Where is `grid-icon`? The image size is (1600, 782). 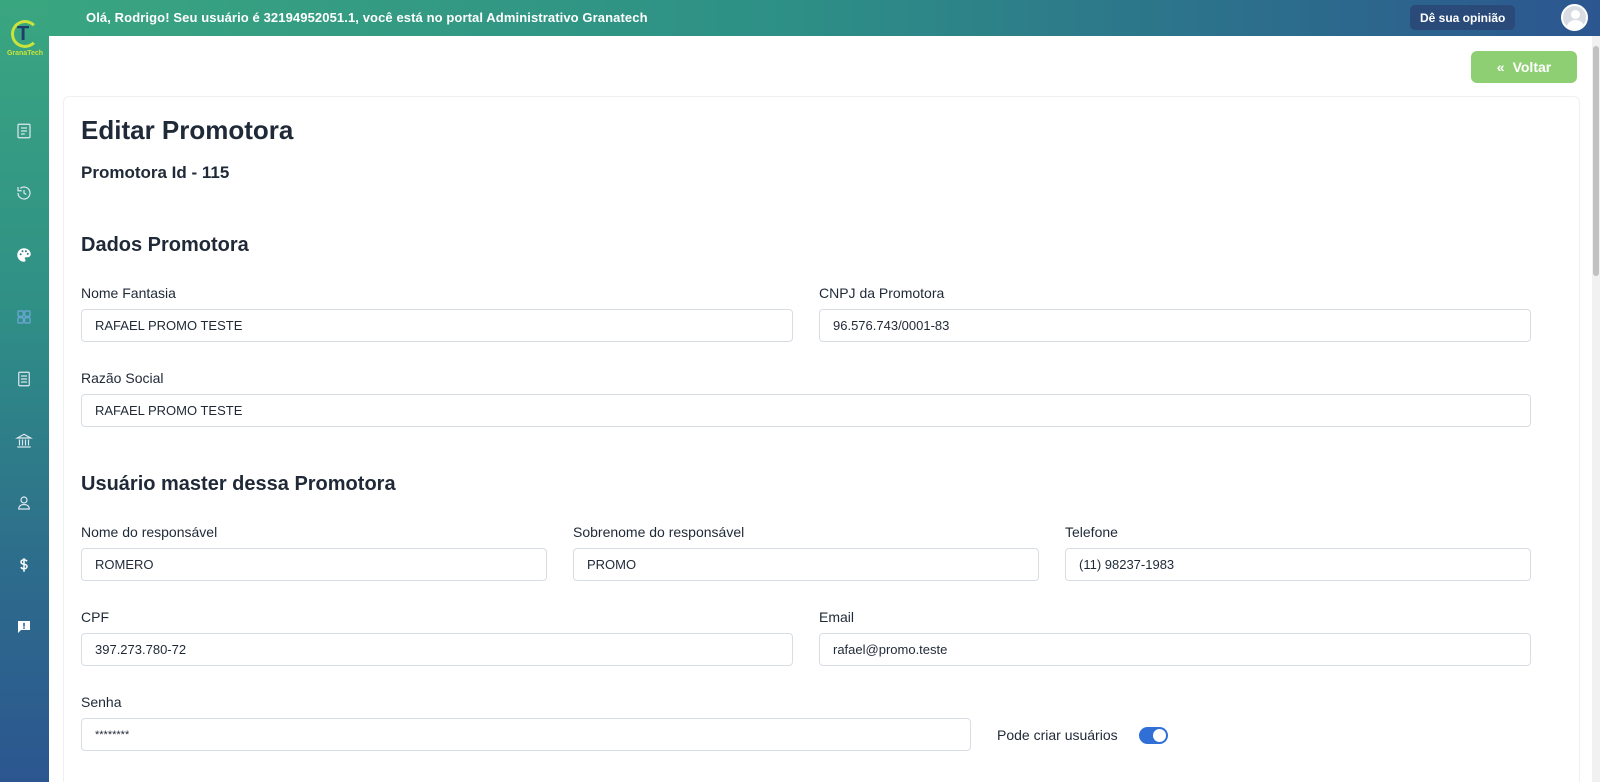
grid-icon is located at coordinates (24, 317).